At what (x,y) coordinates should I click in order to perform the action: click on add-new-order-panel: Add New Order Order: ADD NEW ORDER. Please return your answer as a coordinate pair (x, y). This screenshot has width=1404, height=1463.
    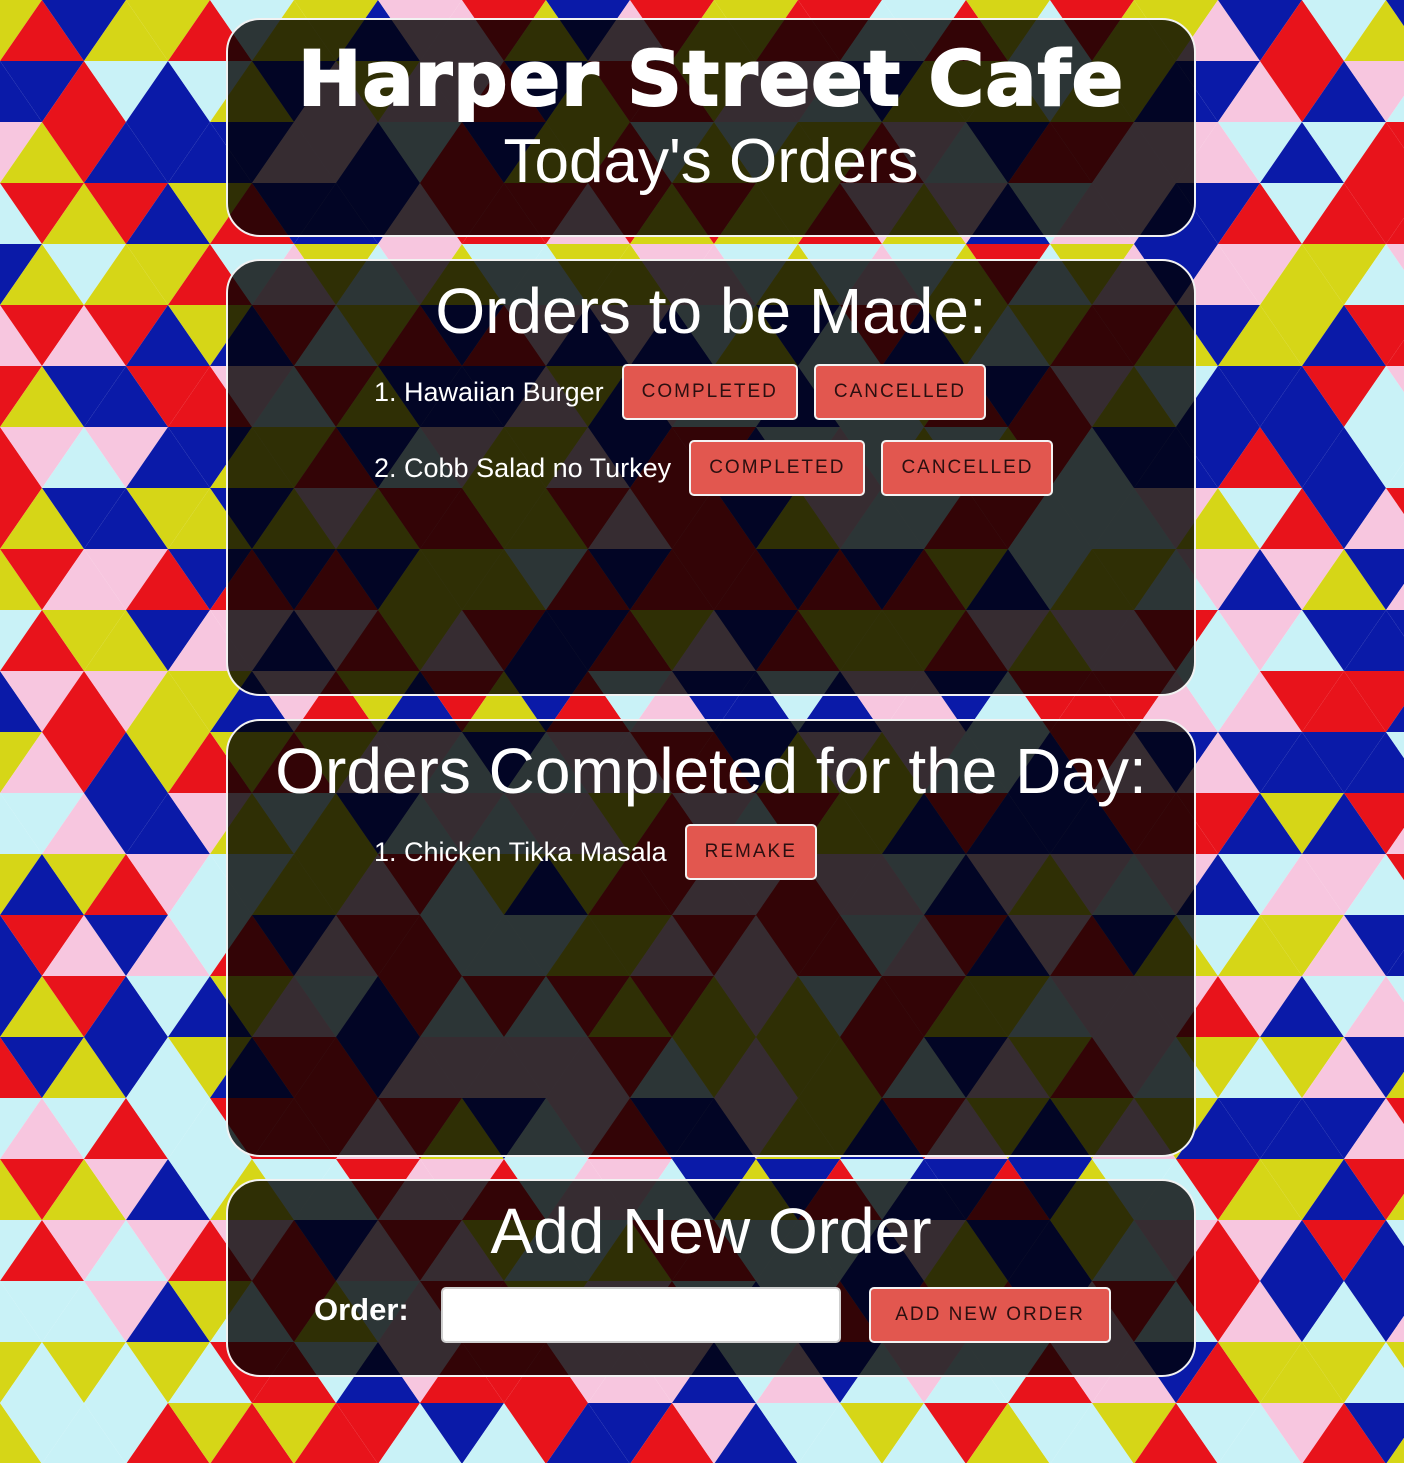
    Looking at the image, I should click on (711, 1278).